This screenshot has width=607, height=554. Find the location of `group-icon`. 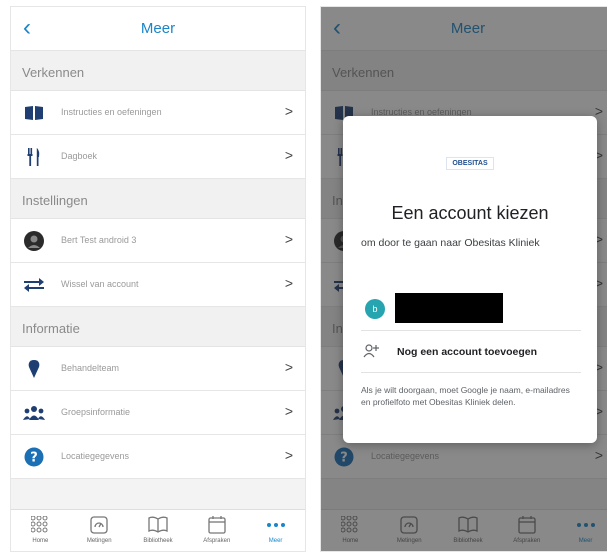

group-icon is located at coordinates (34, 413).